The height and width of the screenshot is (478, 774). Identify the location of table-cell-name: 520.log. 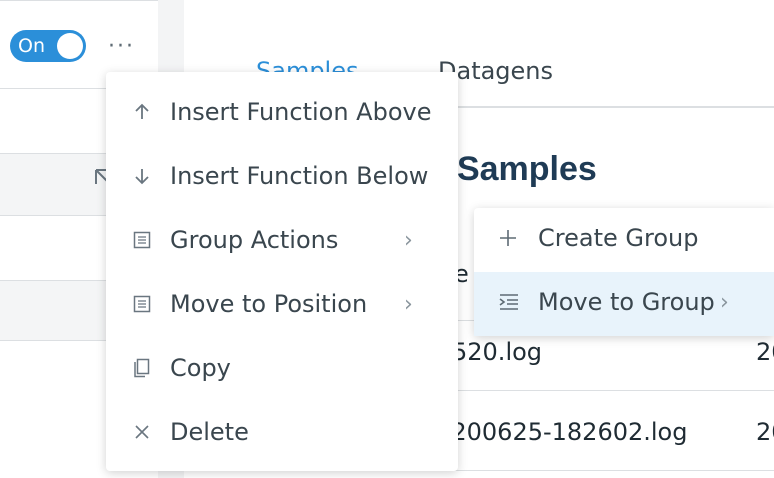
(497, 352).